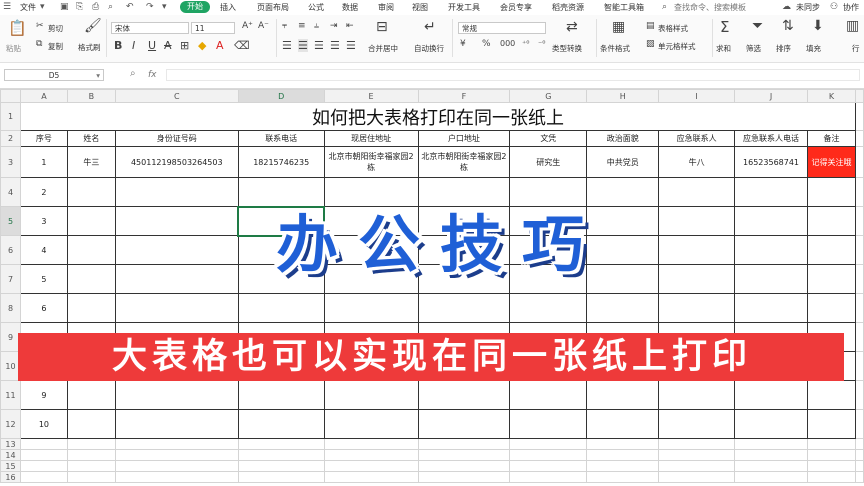  I want to click on type-convert-button: 类型转换, so click(567, 48).